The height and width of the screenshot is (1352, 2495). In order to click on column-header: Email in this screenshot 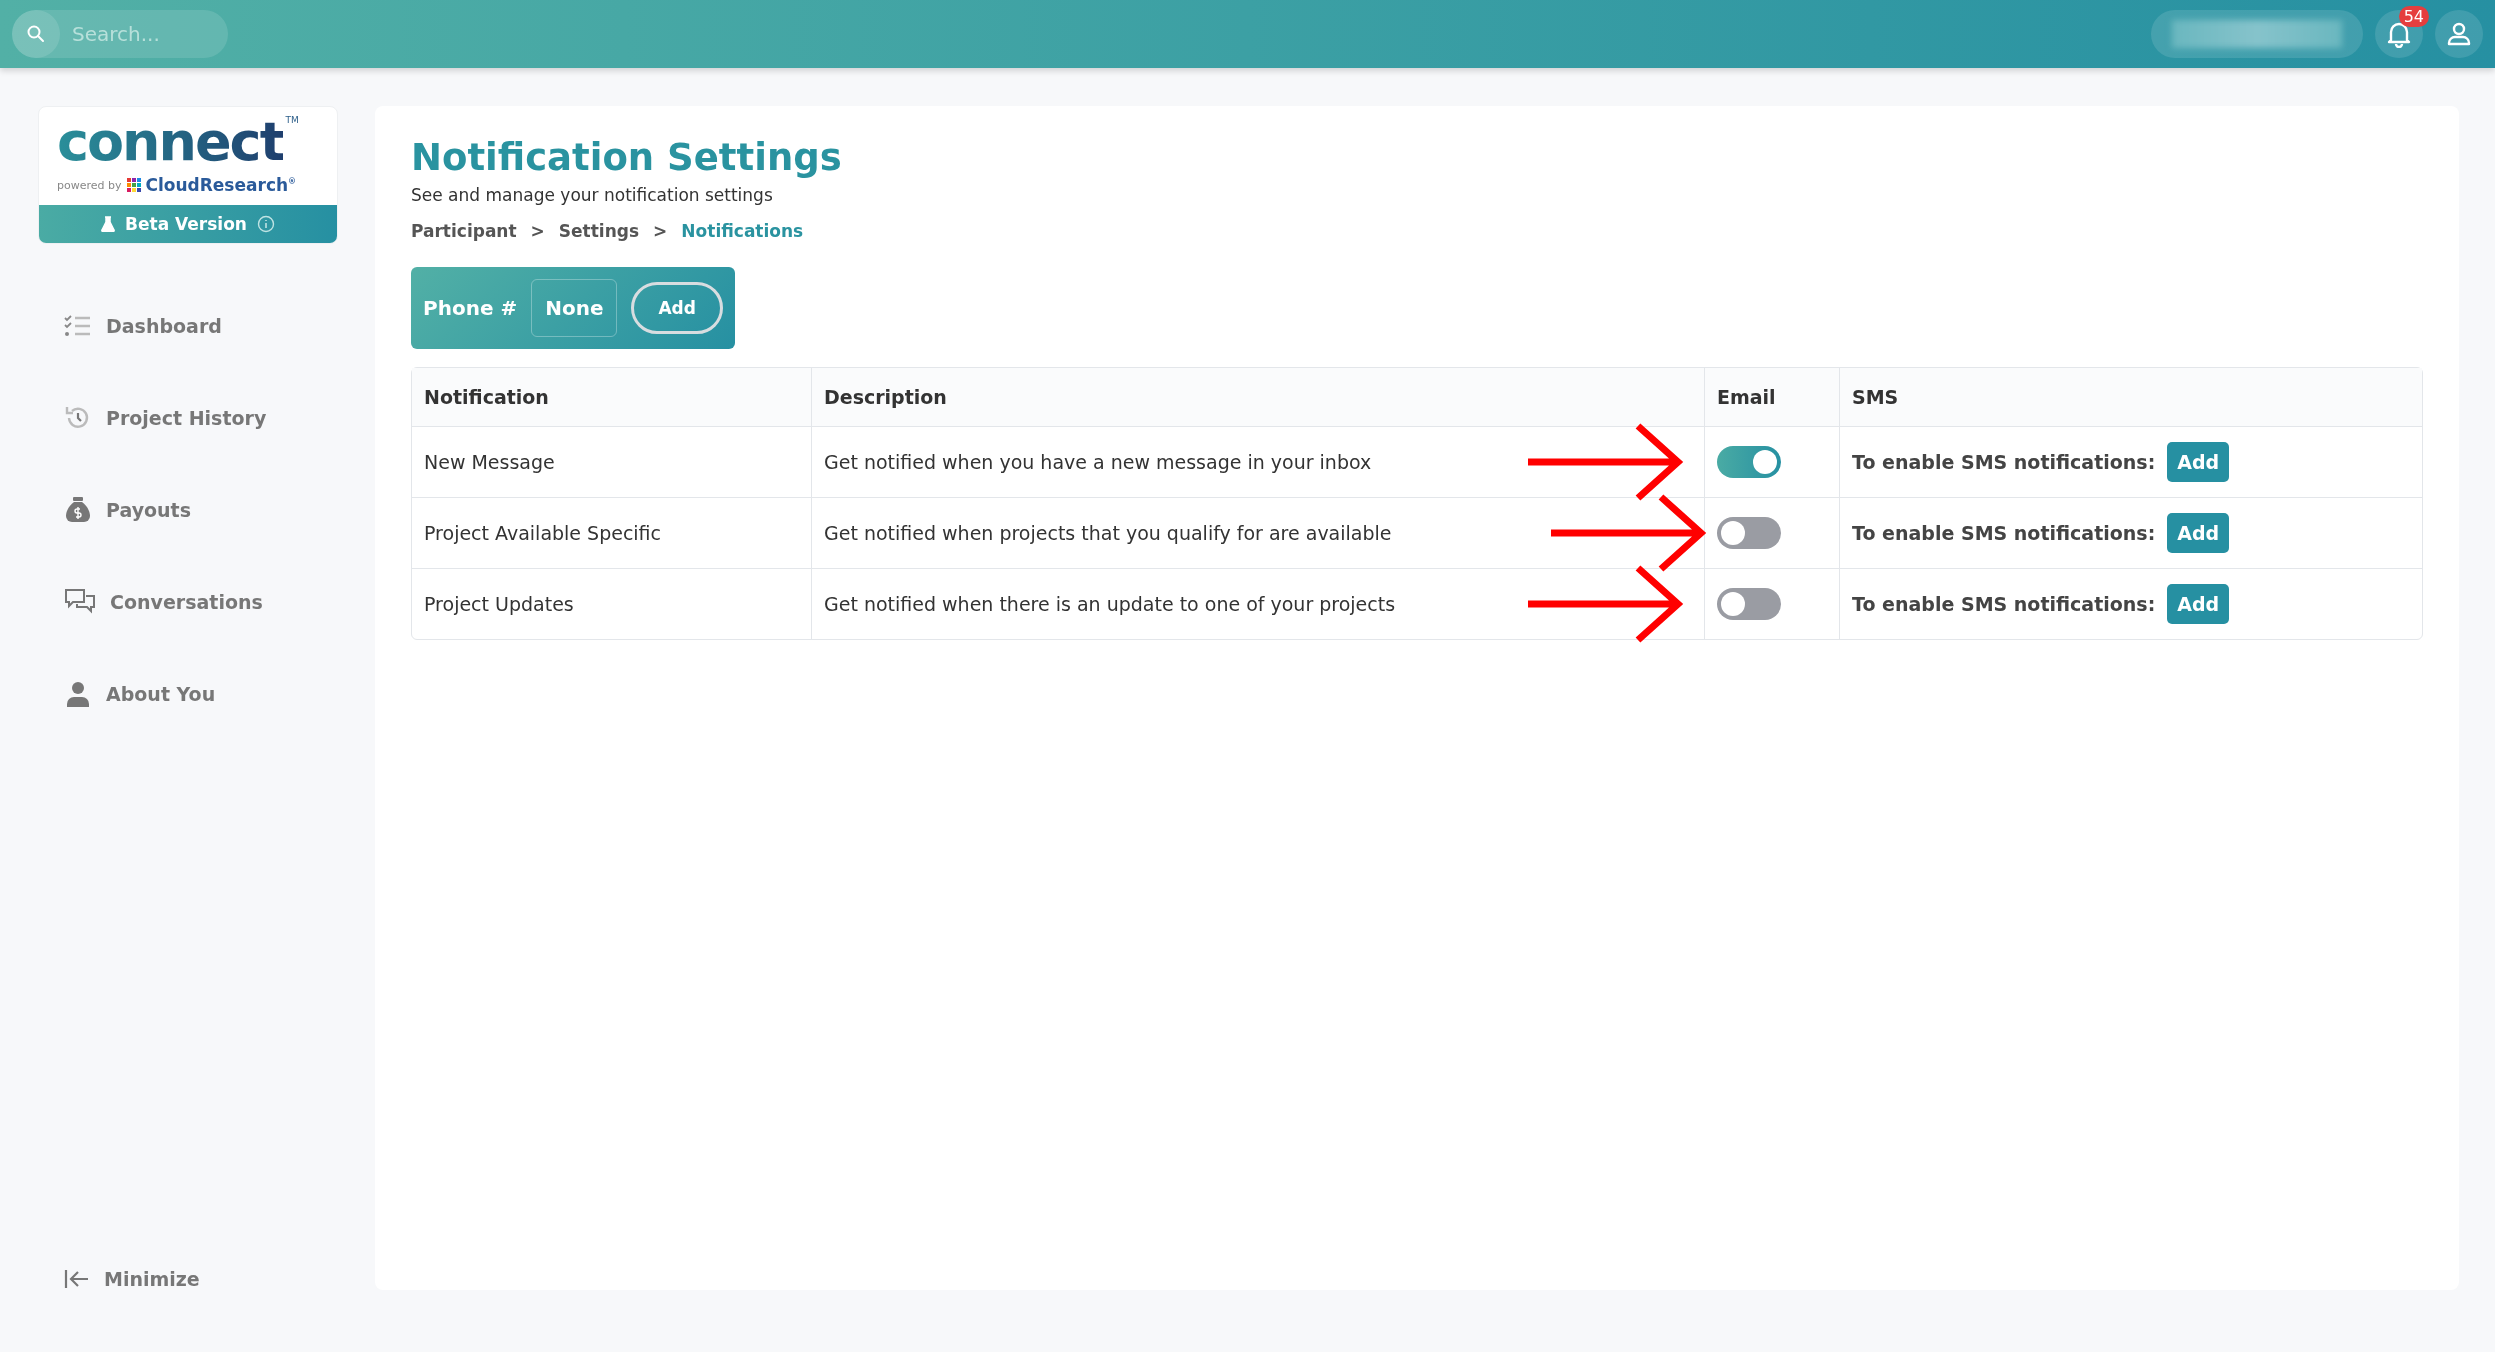, I will do `click(1771, 397)`.